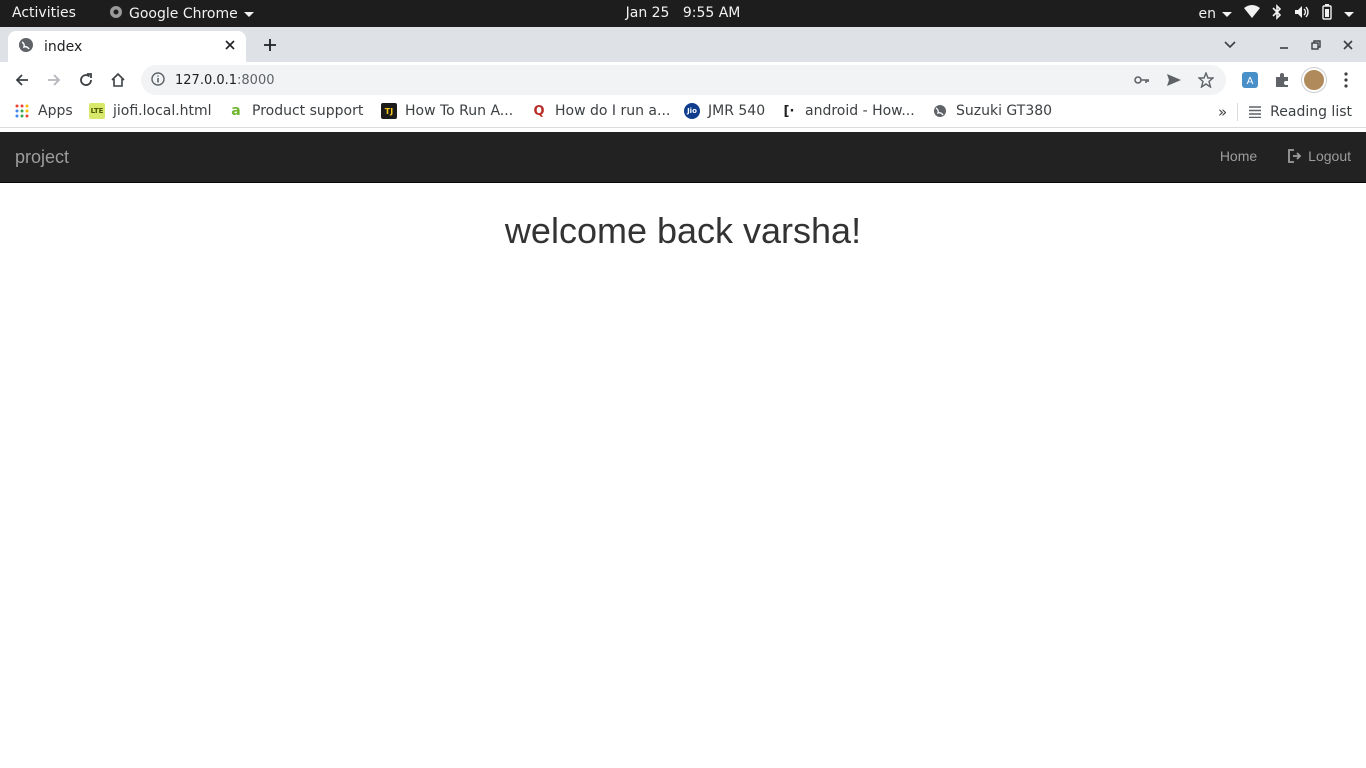 The height and width of the screenshot is (768, 1366). I want to click on site-navbar: project Home Logout, so click(683, 157).